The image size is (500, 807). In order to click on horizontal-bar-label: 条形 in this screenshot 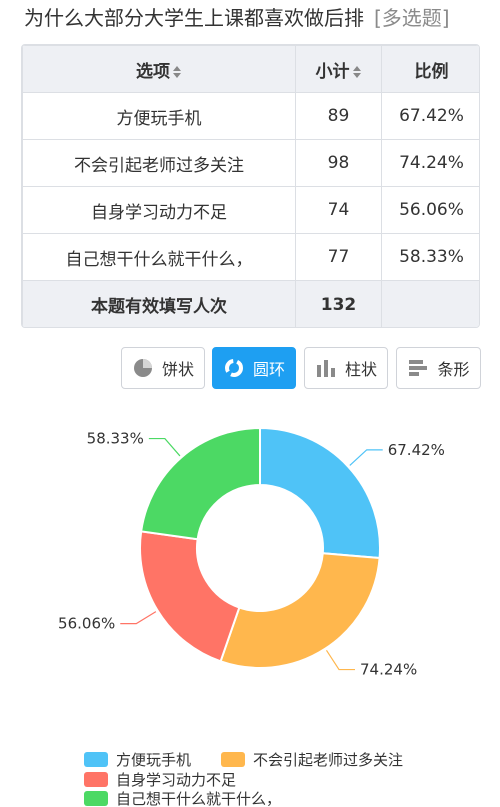, I will do `click(453, 369)`.